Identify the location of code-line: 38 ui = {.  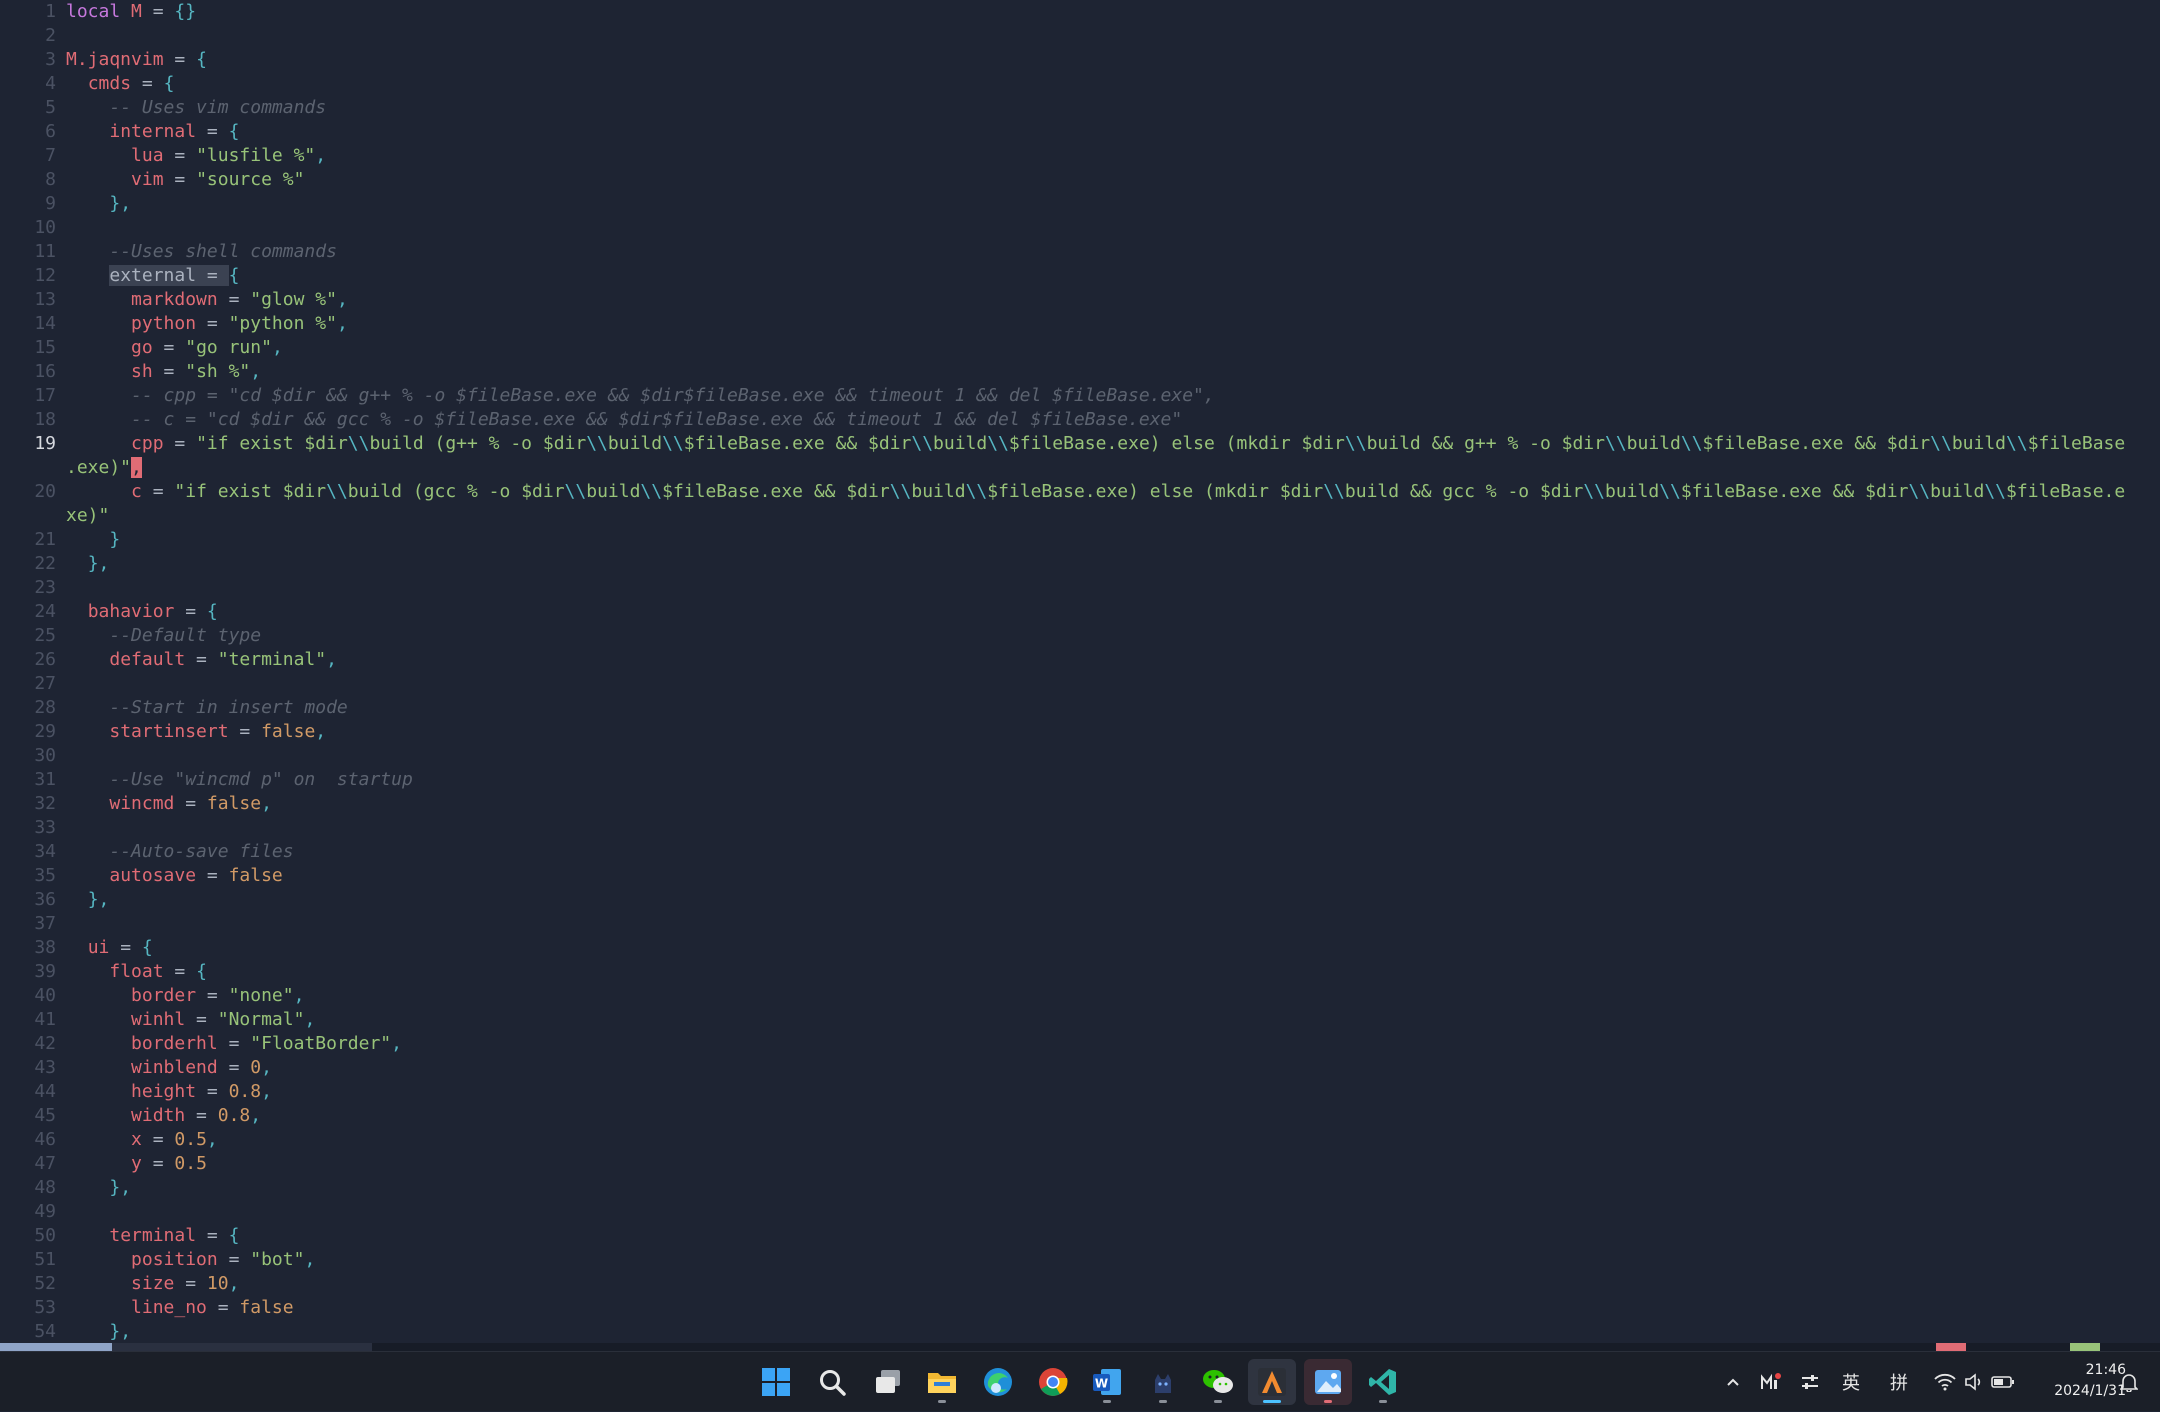
(1080, 948).